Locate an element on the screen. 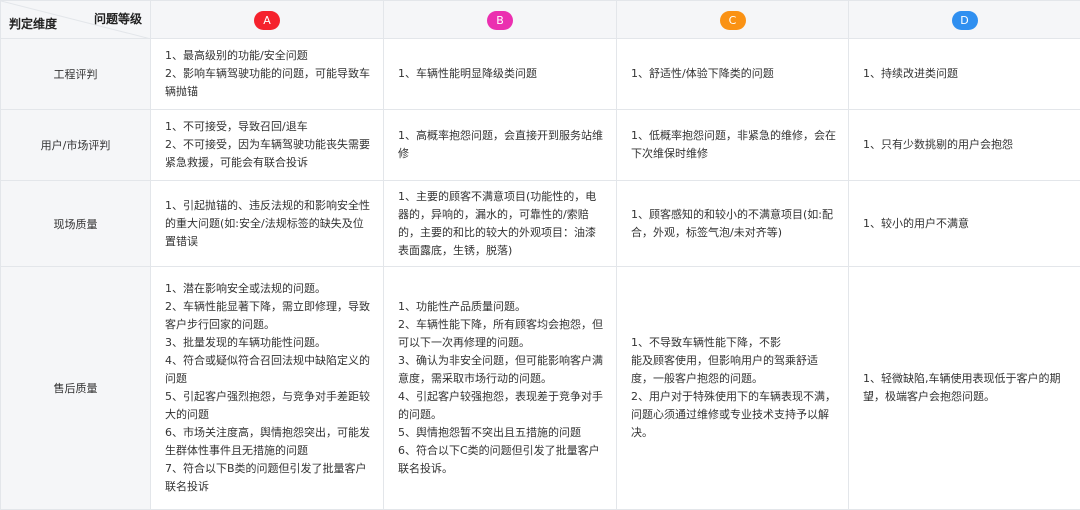  cell-line: 1、持续改进类问题 is located at coordinates (965, 74).